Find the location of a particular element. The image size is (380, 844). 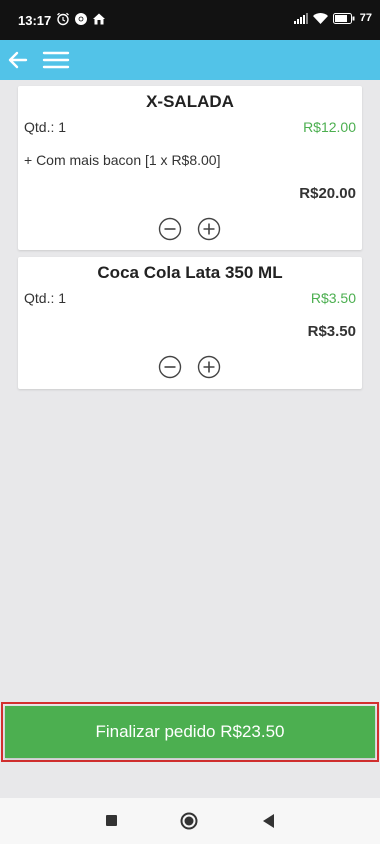

item-unit-price: R$12.00 is located at coordinates (329, 127).